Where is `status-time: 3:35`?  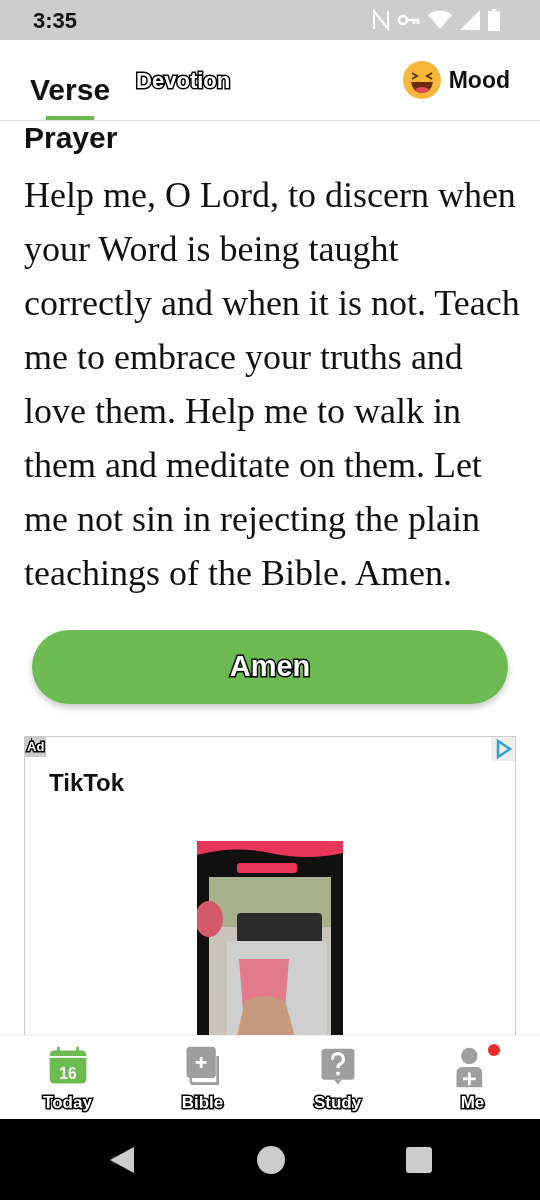 status-time: 3:35 is located at coordinates (55, 20).